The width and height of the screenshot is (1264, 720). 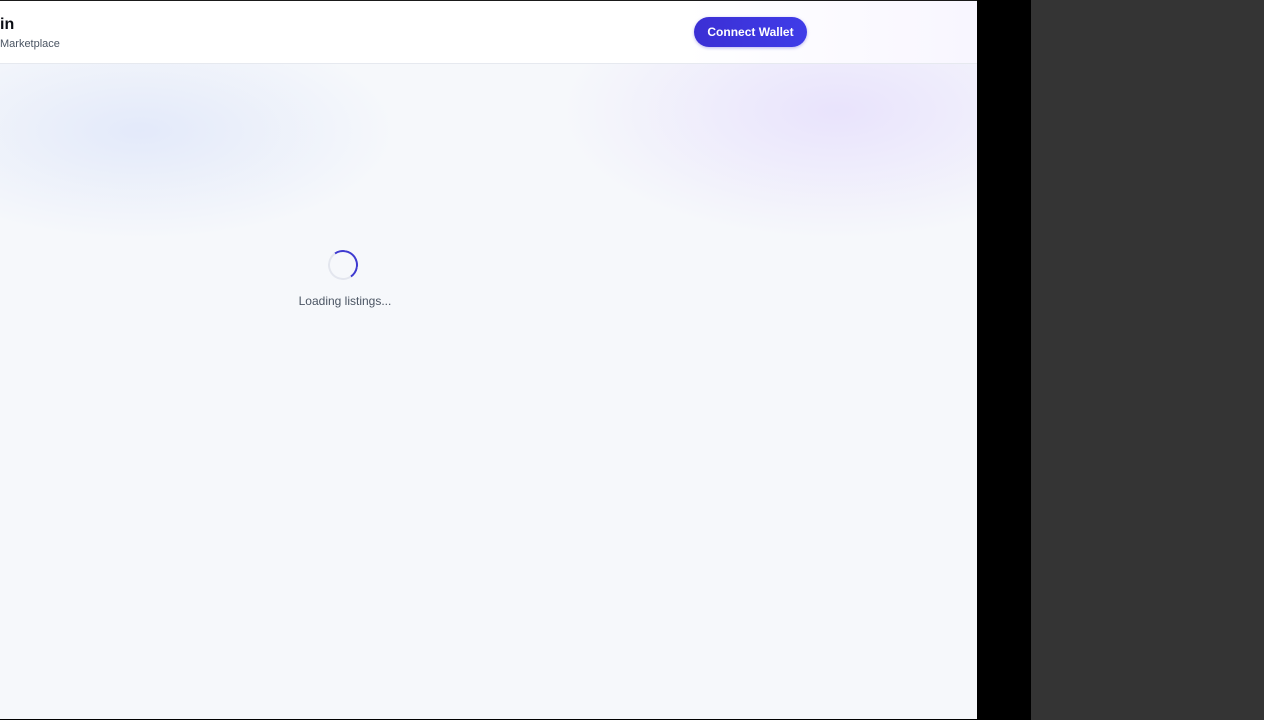 I want to click on brand-subtitle: Marketplace, so click(x=30, y=44).